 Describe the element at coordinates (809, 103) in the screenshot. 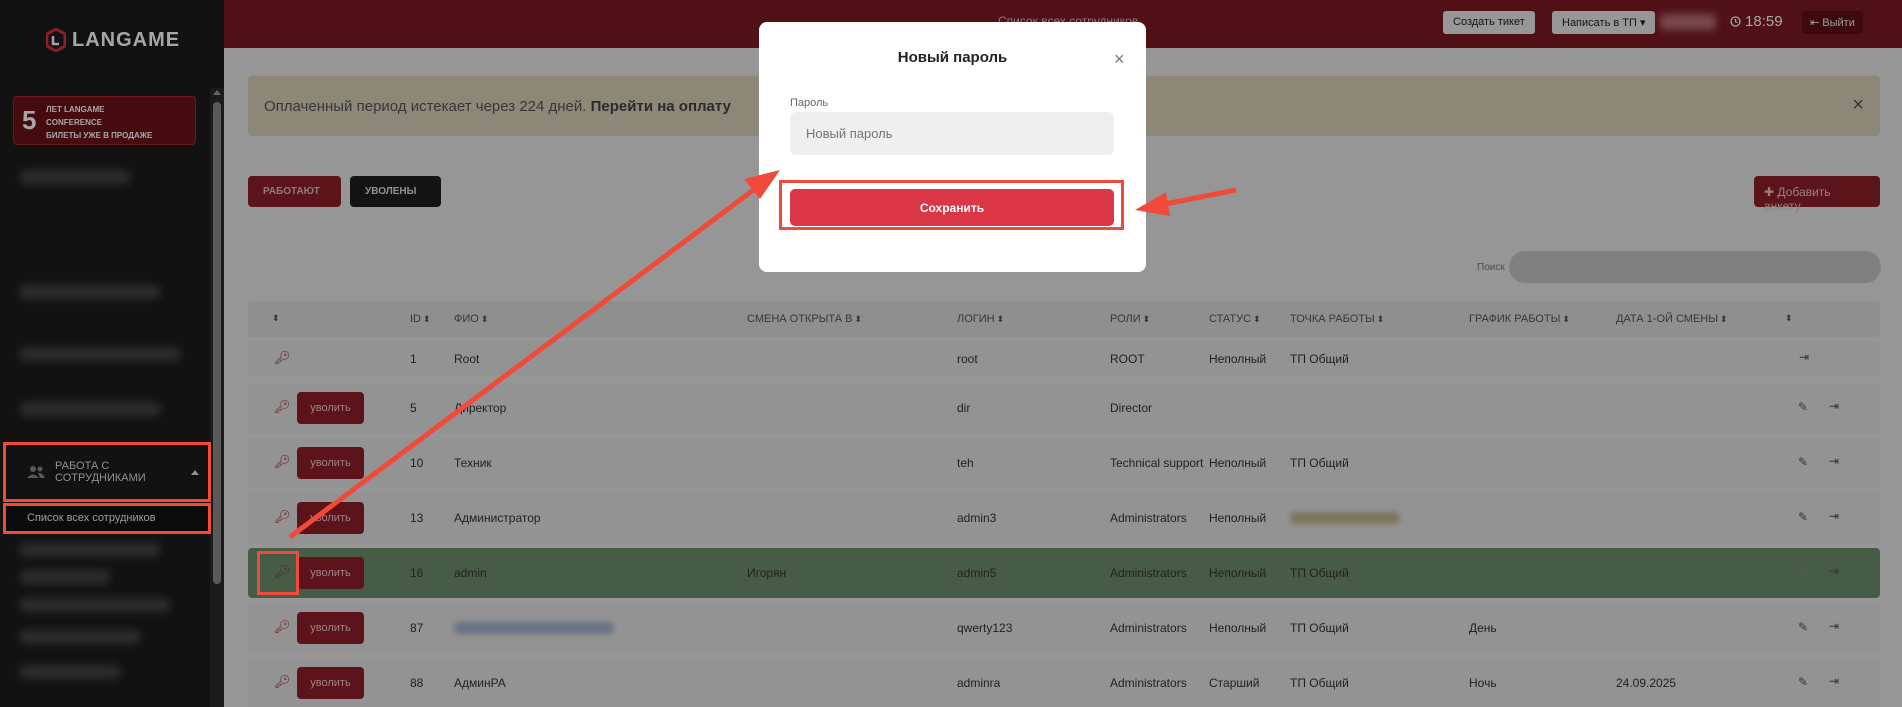

I see `password-label: Пароль` at that location.